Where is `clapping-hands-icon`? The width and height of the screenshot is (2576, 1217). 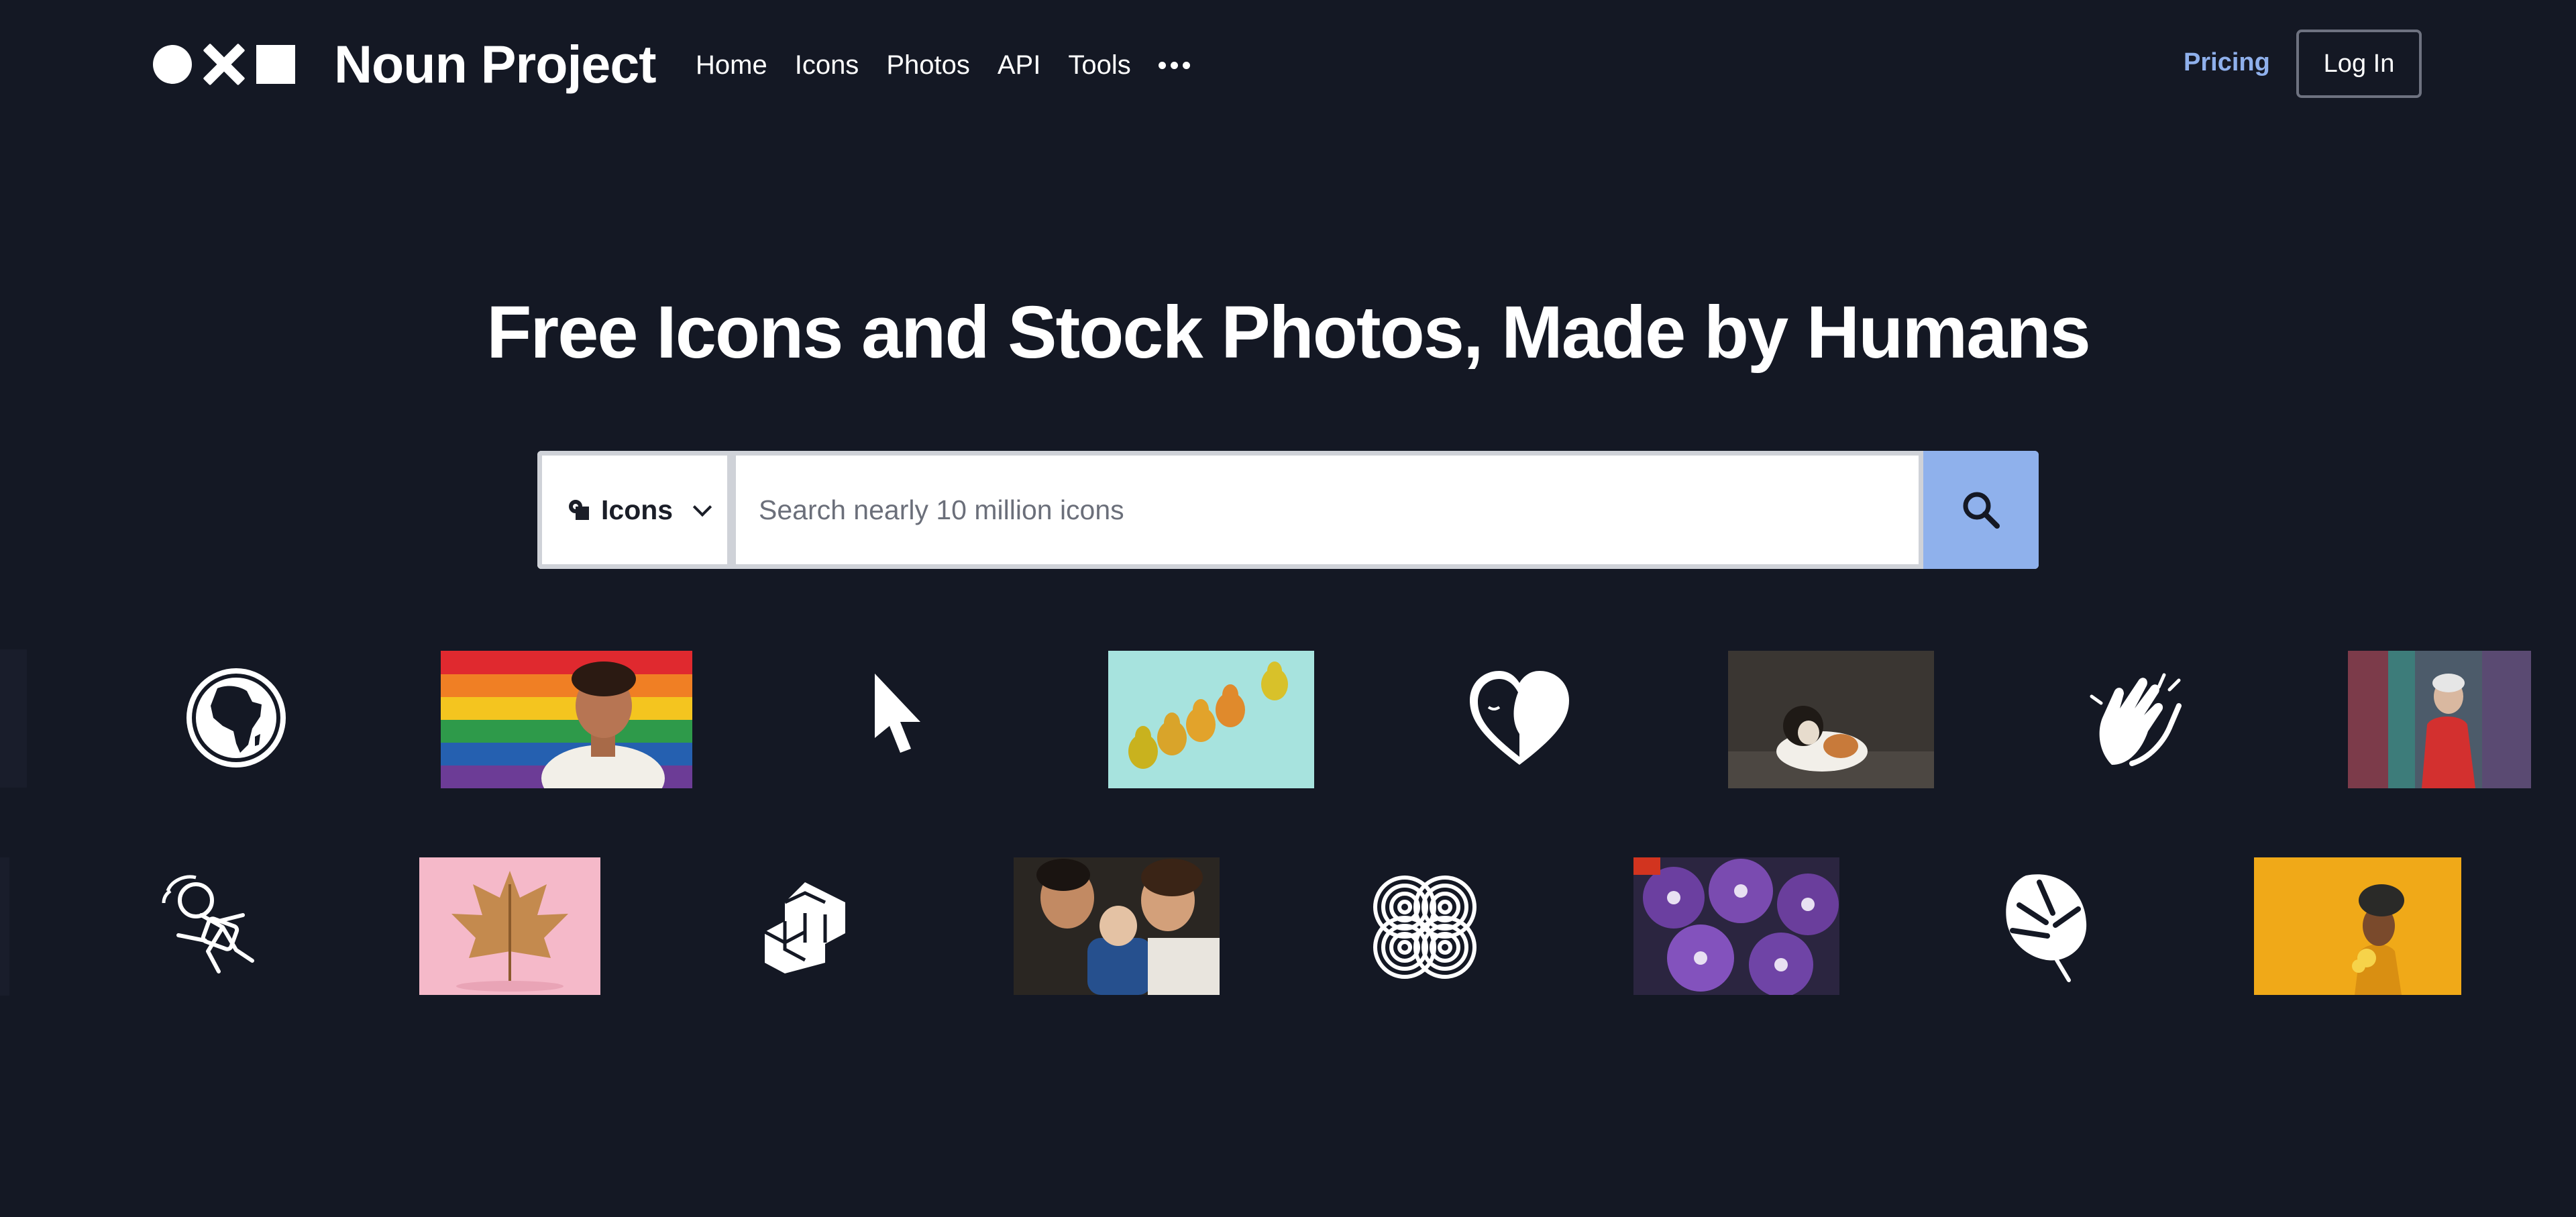 clapping-hands-icon is located at coordinates (2138, 718).